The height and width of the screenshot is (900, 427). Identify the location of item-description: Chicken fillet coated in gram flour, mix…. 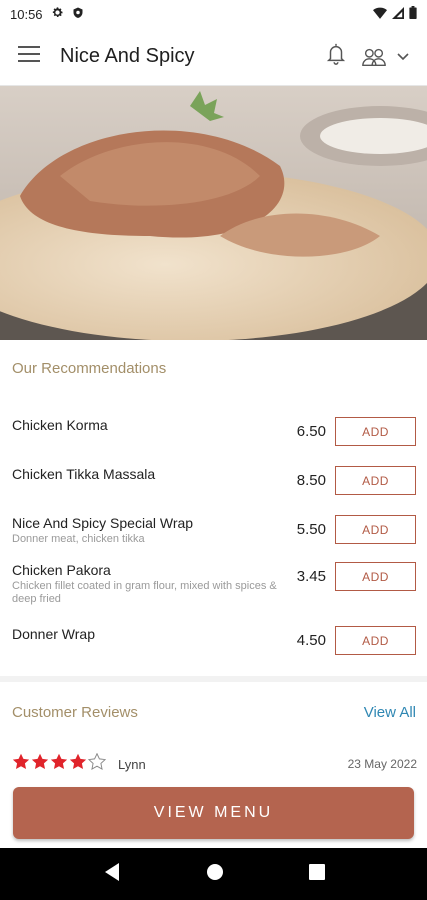
(144, 592).